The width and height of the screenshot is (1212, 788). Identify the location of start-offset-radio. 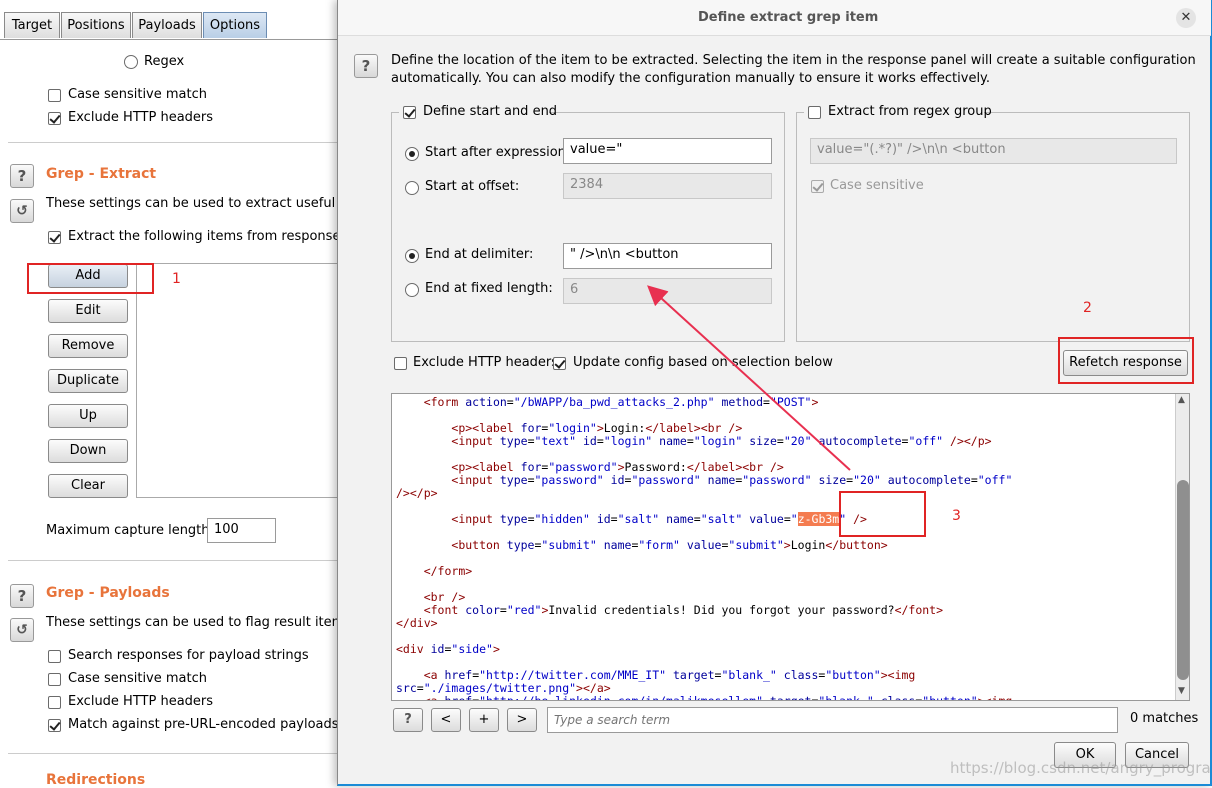
(412, 188).